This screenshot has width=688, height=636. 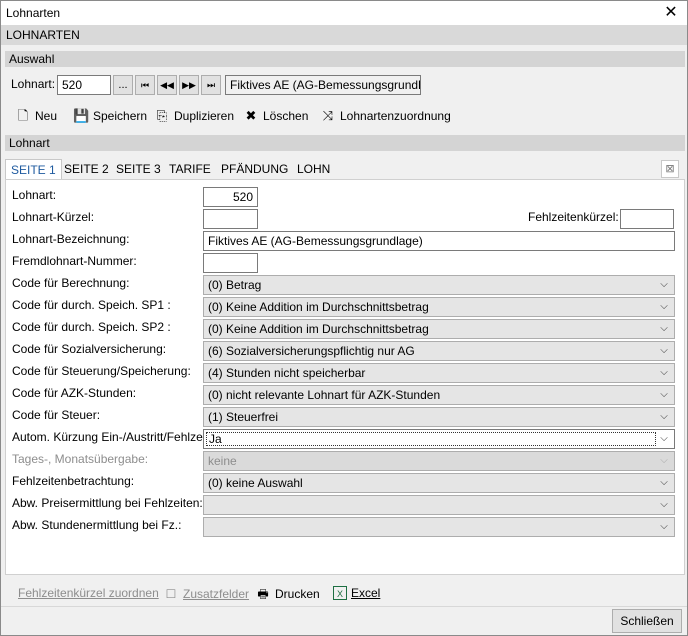 What do you see at coordinates (230, 197) in the screenshot?
I see `lohnart-input: 520` at bounding box center [230, 197].